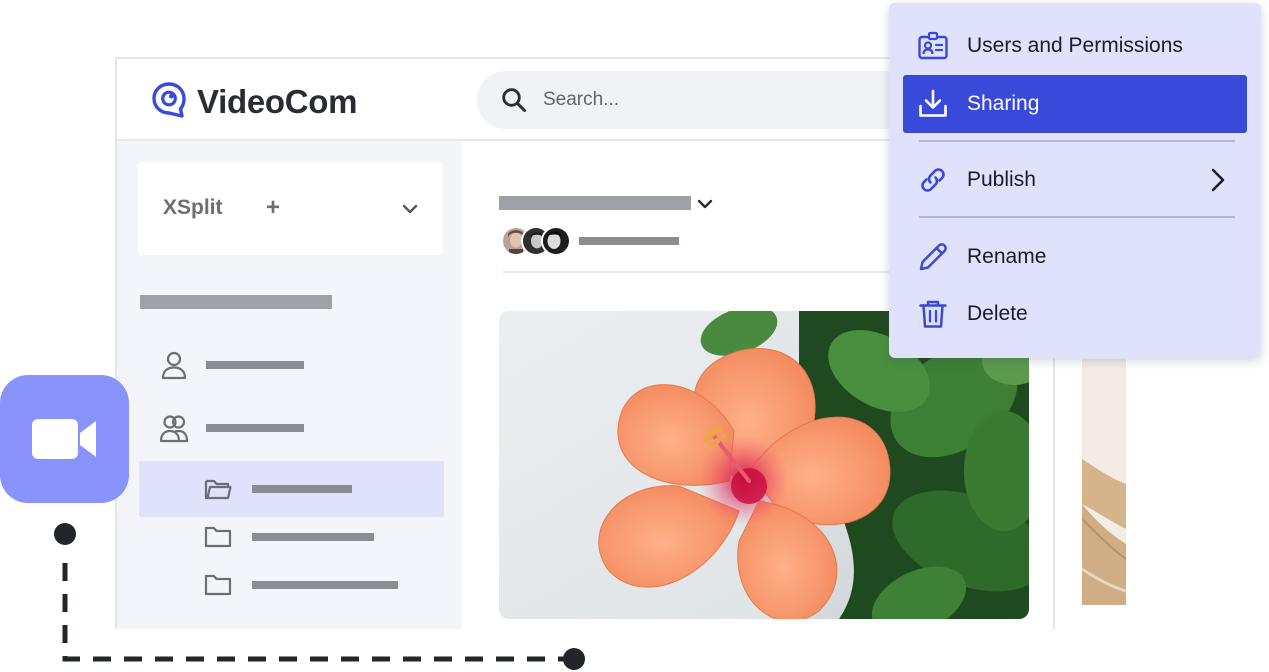 The height and width of the screenshot is (672, 1269). I want to click on workspace-name: XSplit, so click(193, 208).